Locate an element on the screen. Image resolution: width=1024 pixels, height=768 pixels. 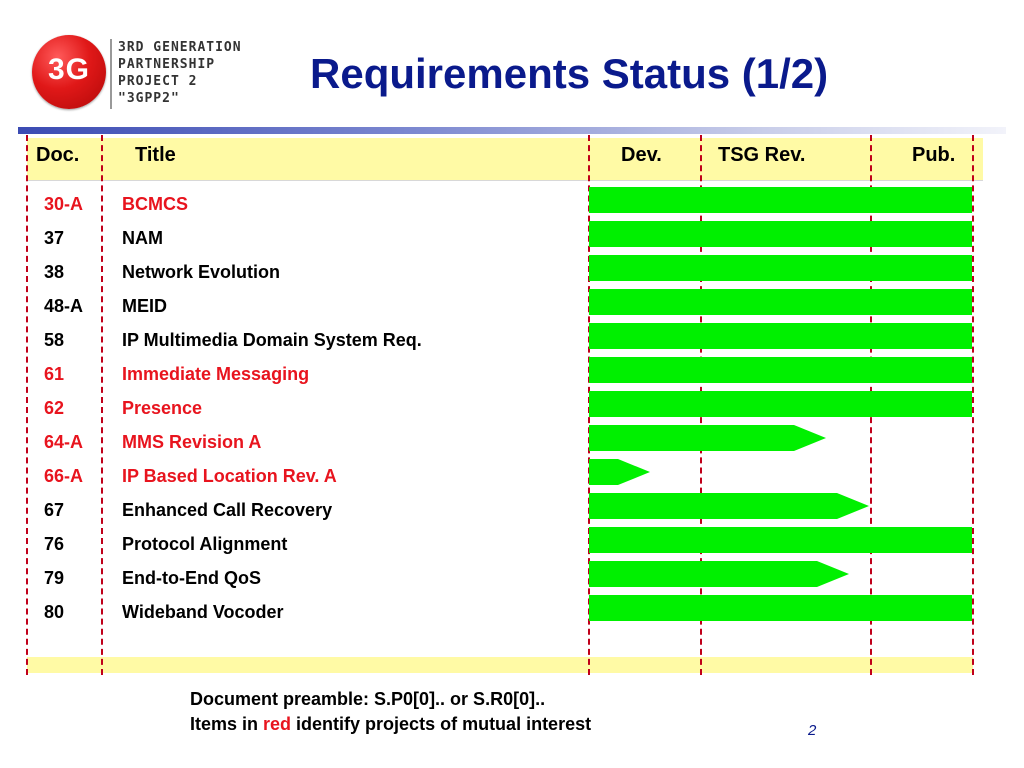
doc-title: Presence is located at coordinates (162, 408).